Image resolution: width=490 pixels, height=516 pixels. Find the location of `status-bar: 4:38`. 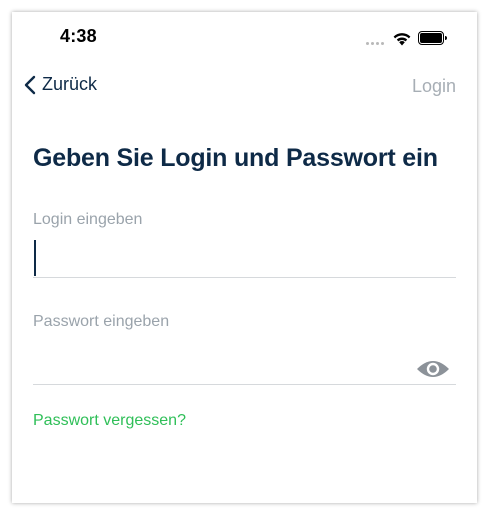

status-bar: 4:38 is located at coordinates (244, 37).